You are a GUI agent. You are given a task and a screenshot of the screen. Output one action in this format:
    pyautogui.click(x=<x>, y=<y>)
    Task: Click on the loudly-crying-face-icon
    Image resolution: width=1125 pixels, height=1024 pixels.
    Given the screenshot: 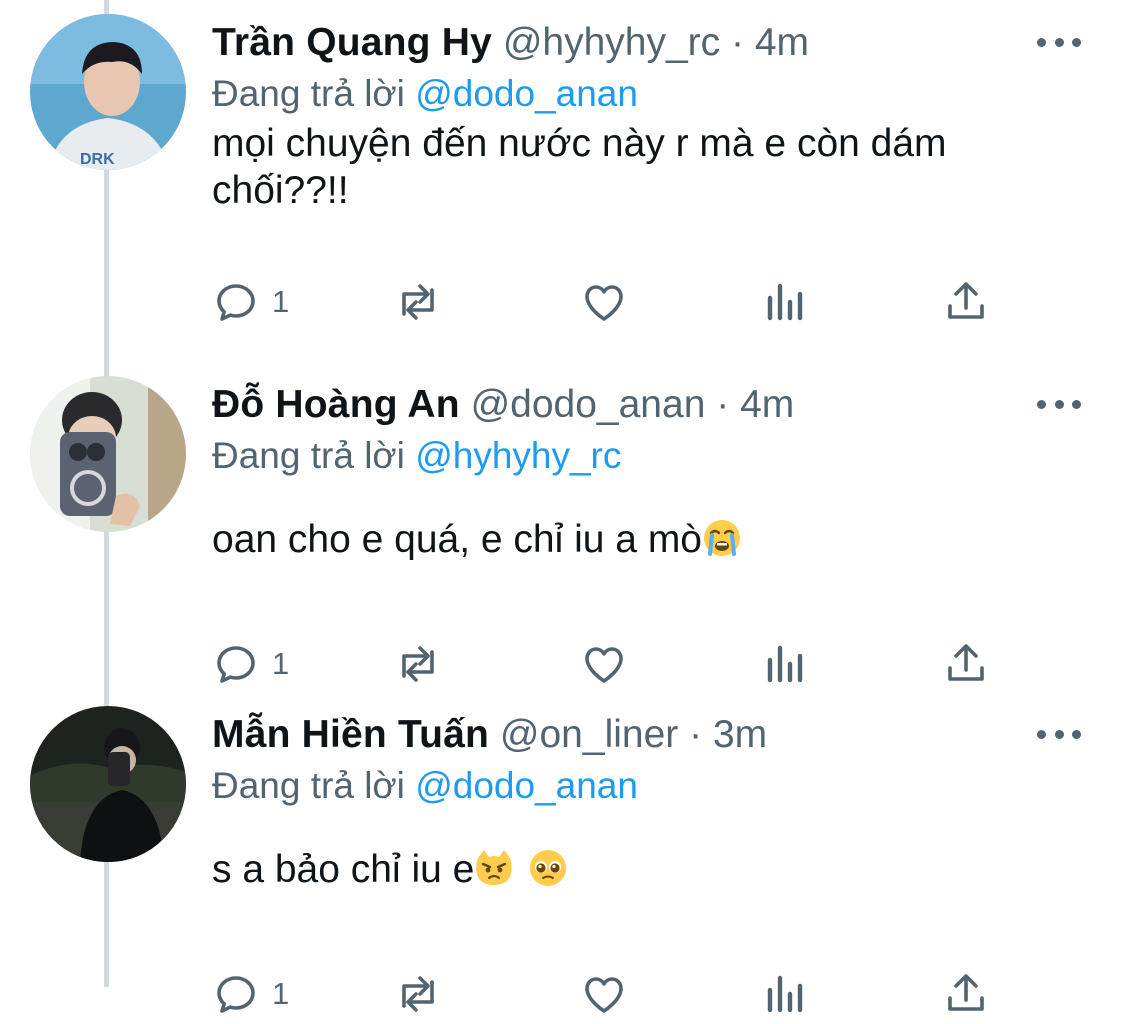 What is the action you would take?
    pyautogui.click(x=722, y=543)
    